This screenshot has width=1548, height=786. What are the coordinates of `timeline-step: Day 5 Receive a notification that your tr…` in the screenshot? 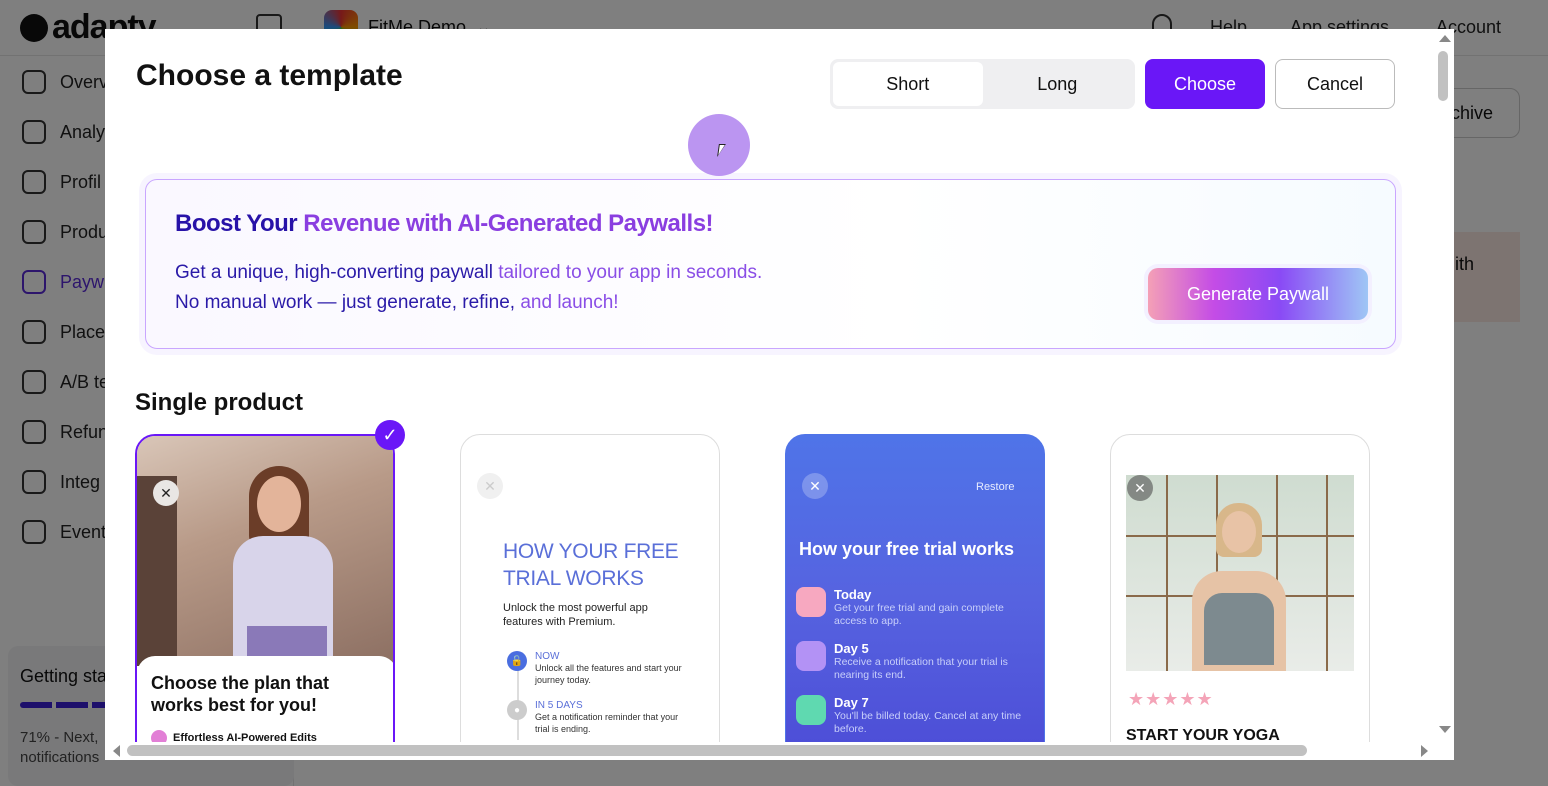 It's located at (912, 661).